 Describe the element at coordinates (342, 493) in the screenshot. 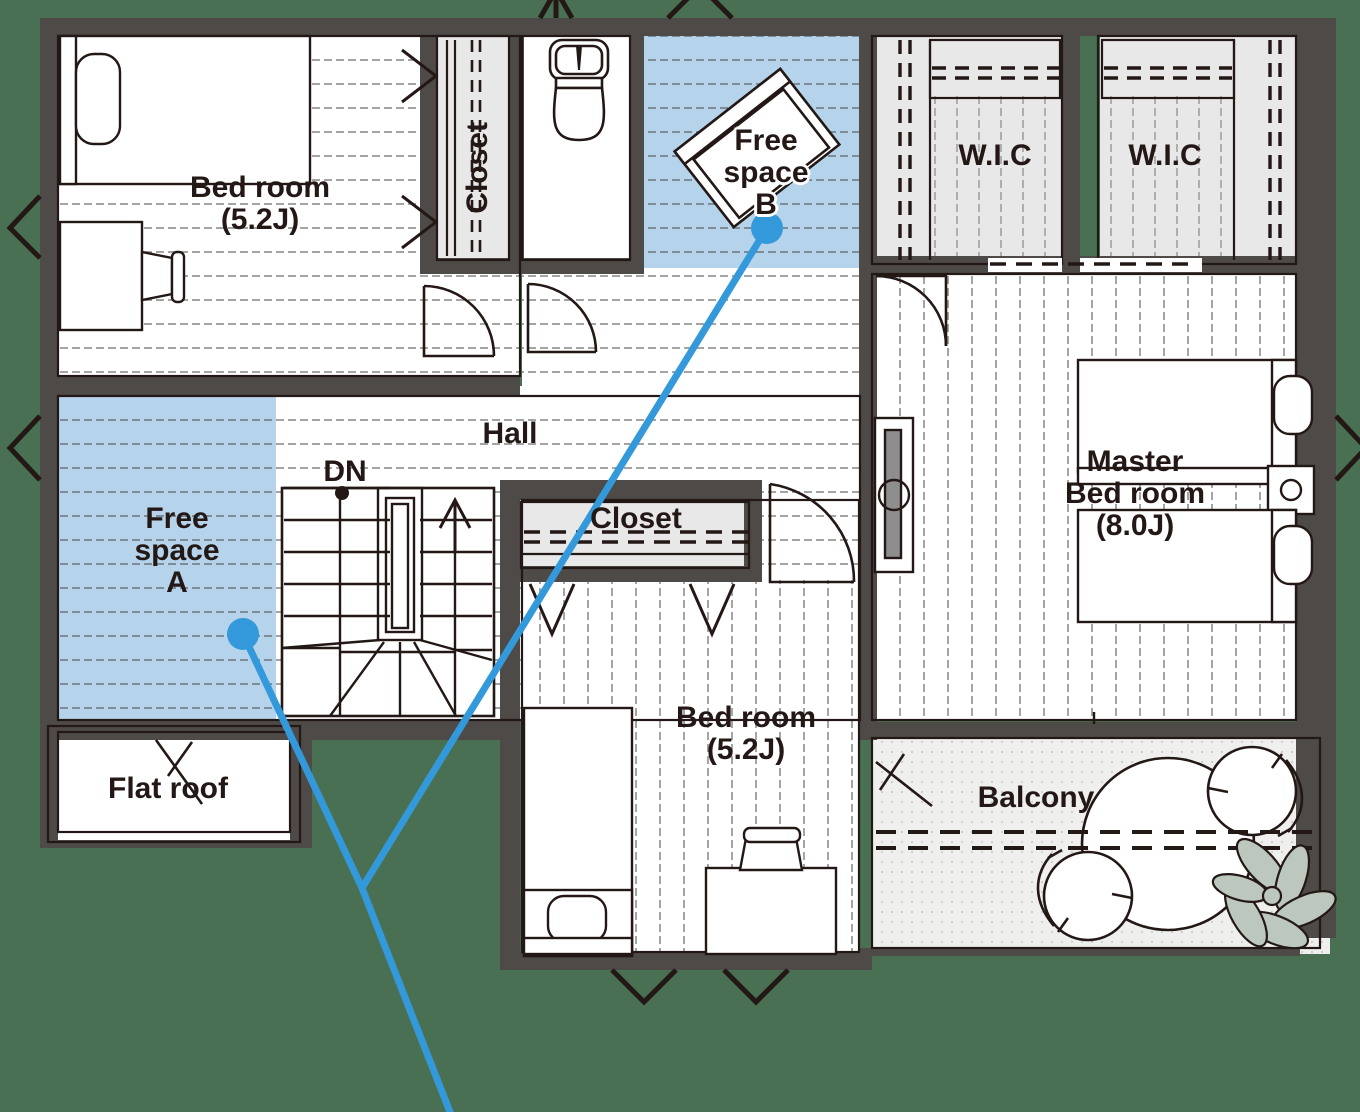

I see `stair-dn-dot` at that location.